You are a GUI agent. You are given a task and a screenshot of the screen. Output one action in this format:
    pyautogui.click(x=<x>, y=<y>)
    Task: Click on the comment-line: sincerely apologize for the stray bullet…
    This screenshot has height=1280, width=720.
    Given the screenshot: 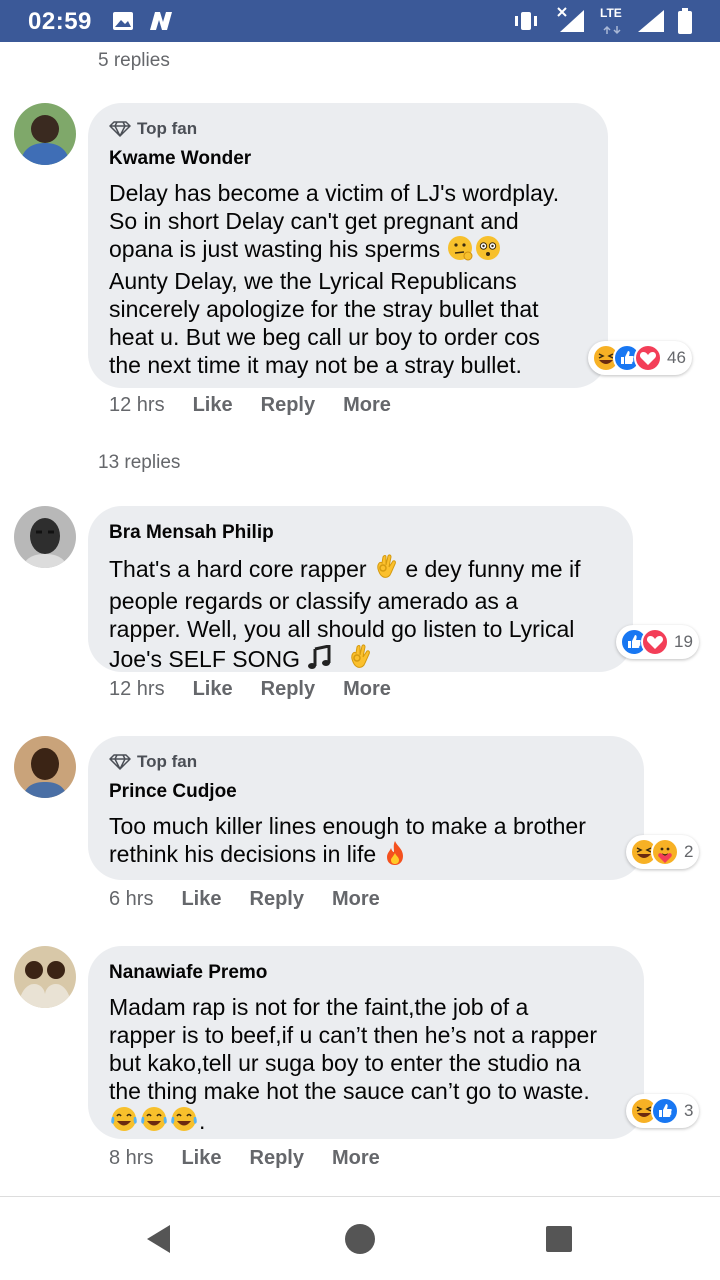 What is the action you would take?
    pyautogui.click(x=324, y=309)
    